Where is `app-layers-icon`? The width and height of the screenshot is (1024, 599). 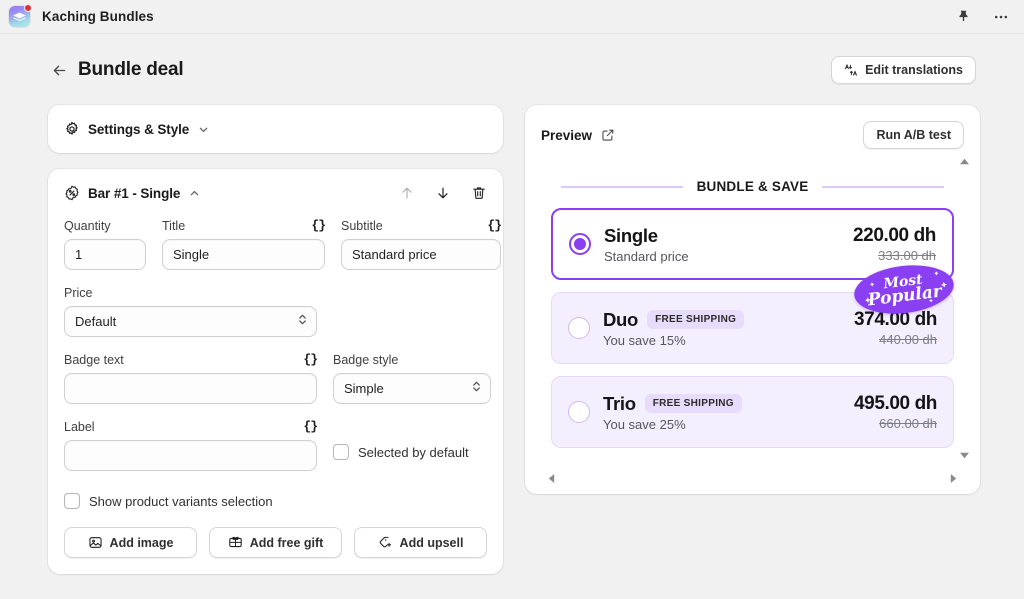 app-layers-icon is located at coordinates (20, 15).